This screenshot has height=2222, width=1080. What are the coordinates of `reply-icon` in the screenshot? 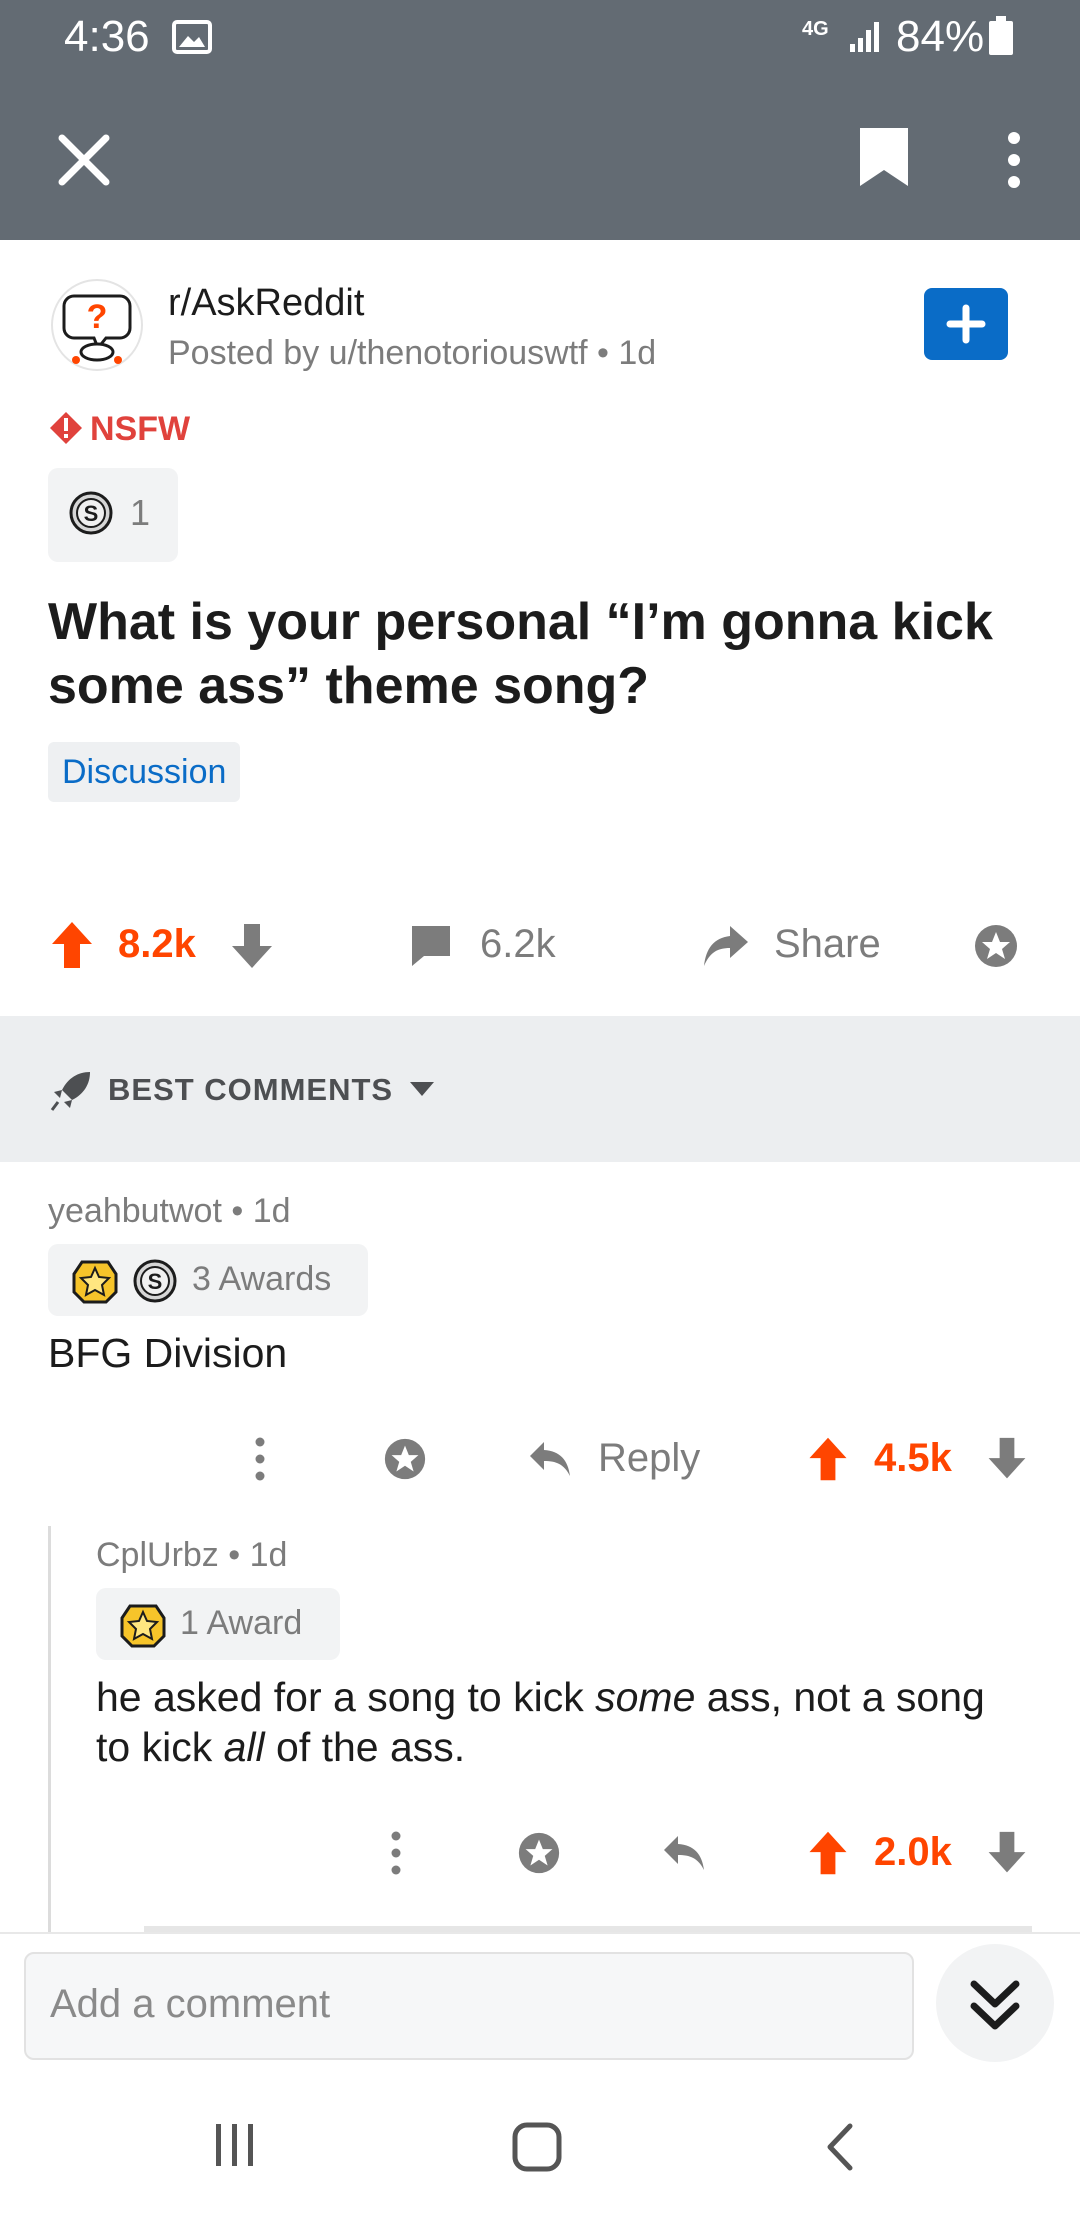 It's located at (549, 1459).